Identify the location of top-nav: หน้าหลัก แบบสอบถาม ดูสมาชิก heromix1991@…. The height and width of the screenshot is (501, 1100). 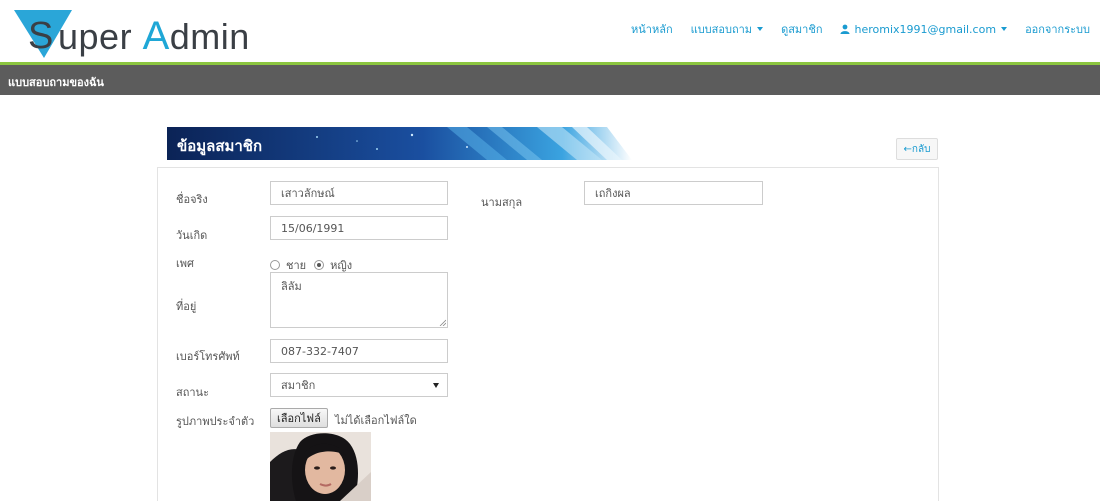
(851, 29).